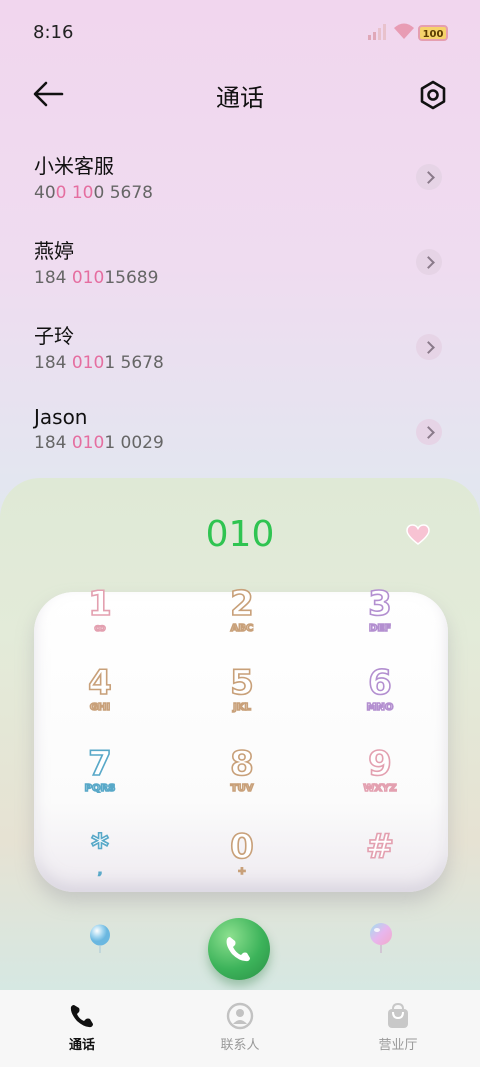  I want to click on key-4: 4 GHI, so click(100, 698).